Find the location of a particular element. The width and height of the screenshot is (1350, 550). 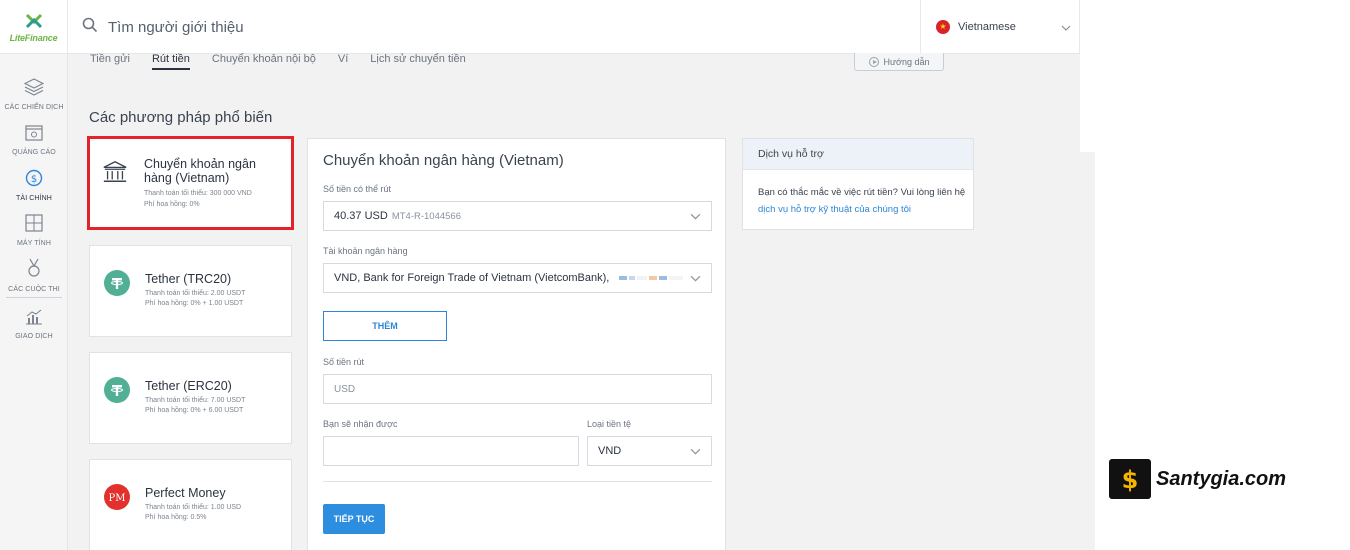

play-icon is located at coordinates (873, 61).